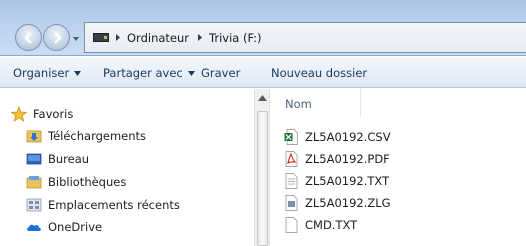 This screenshot has height=246, width=526. I want to click on nav-item-recent-places: Emplacements récents, so click(103, 205).